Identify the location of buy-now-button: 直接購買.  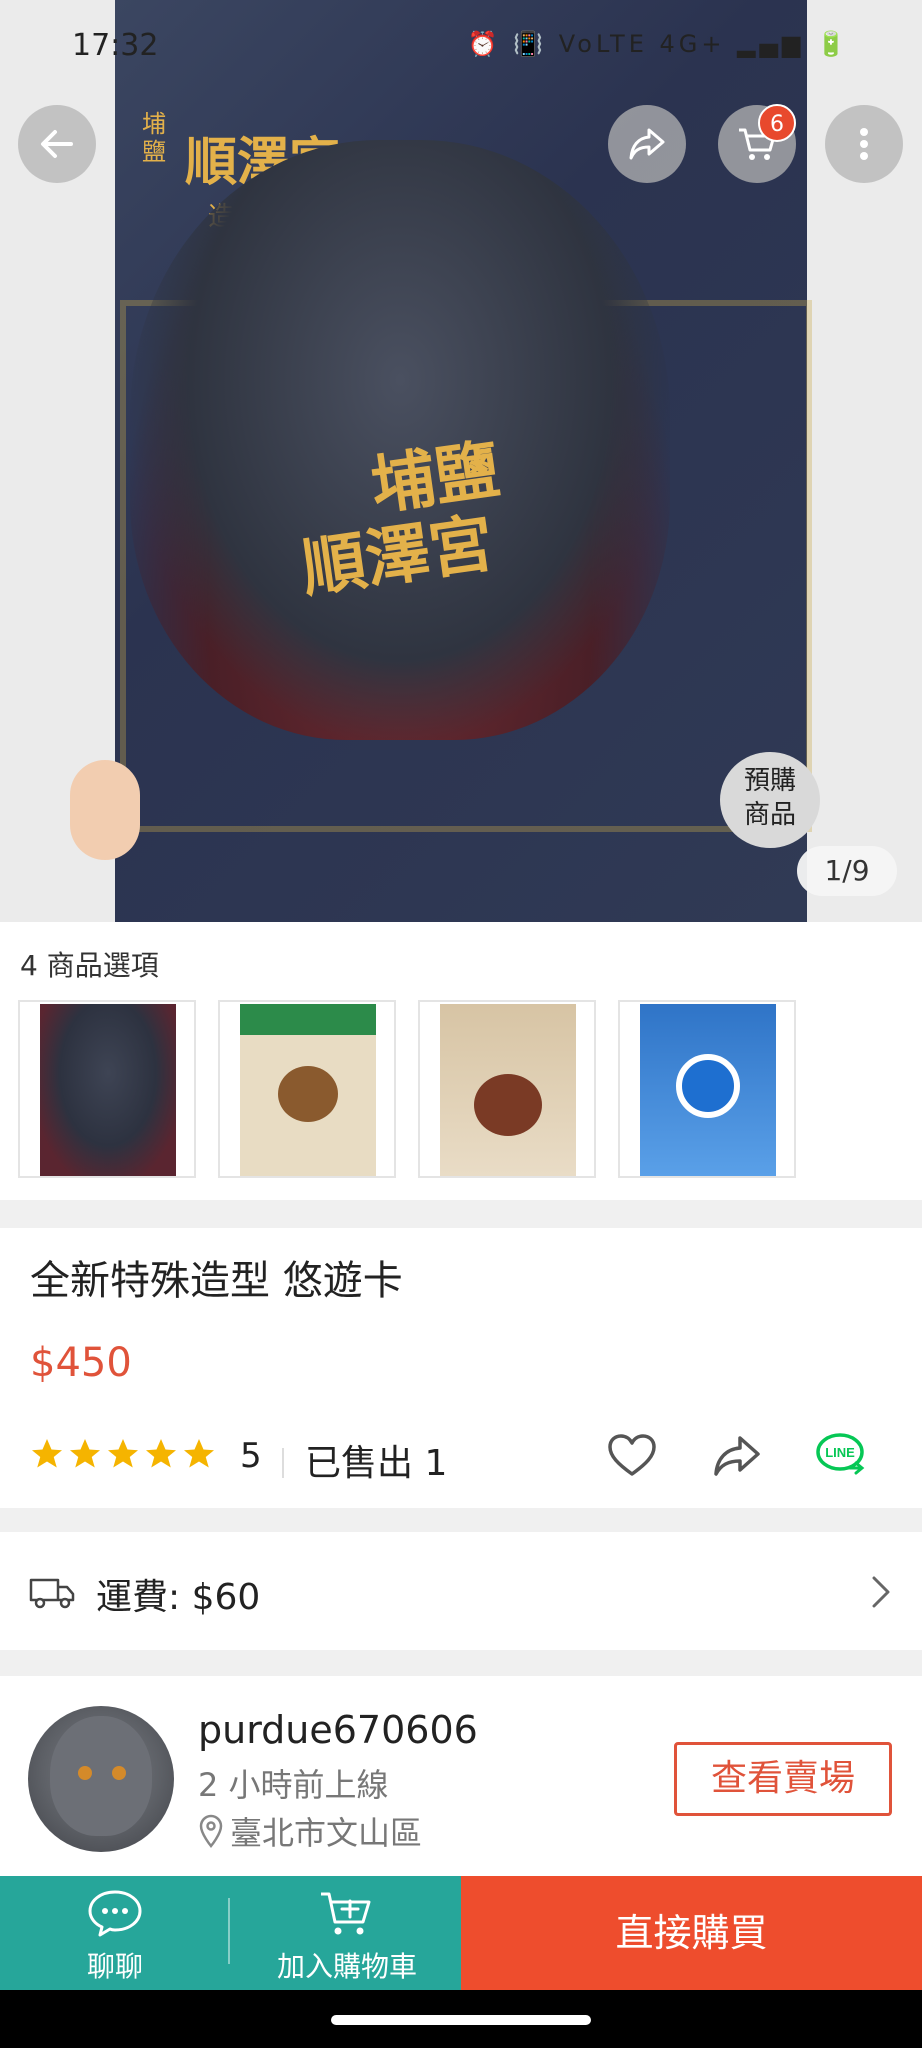
(691, 1933).